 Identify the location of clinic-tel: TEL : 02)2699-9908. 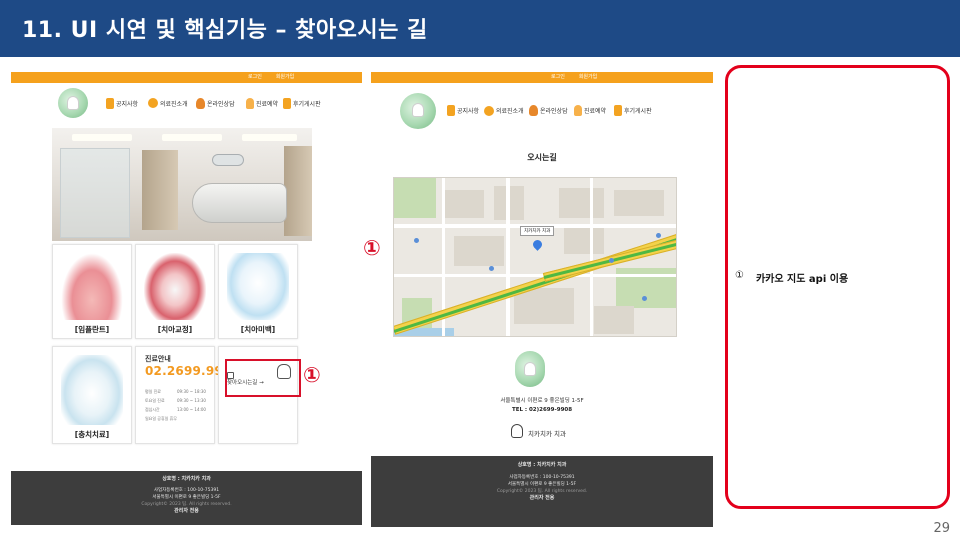
(542, 410).